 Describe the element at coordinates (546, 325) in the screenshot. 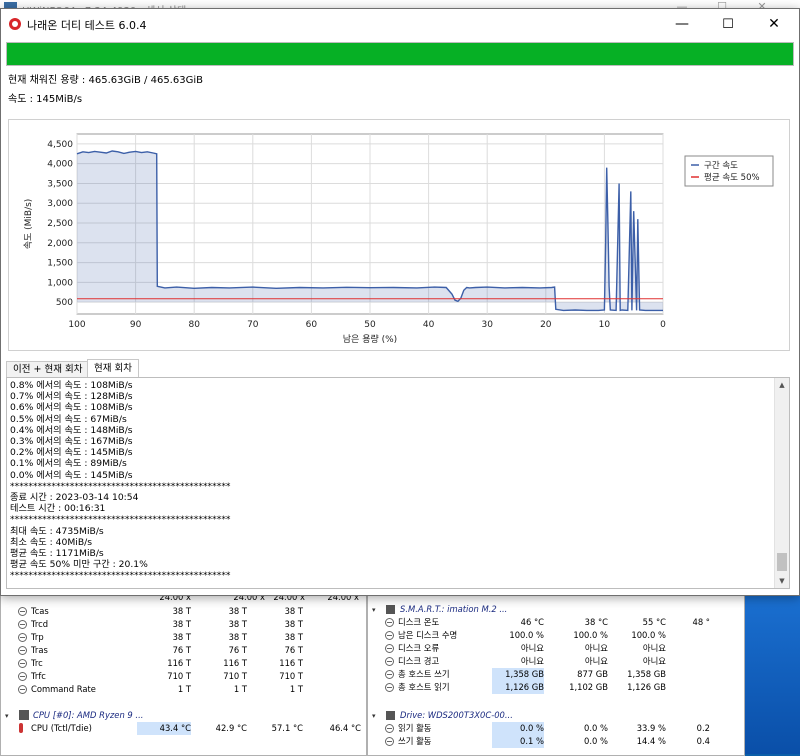

I see `x-tick-label: 20` at that location.